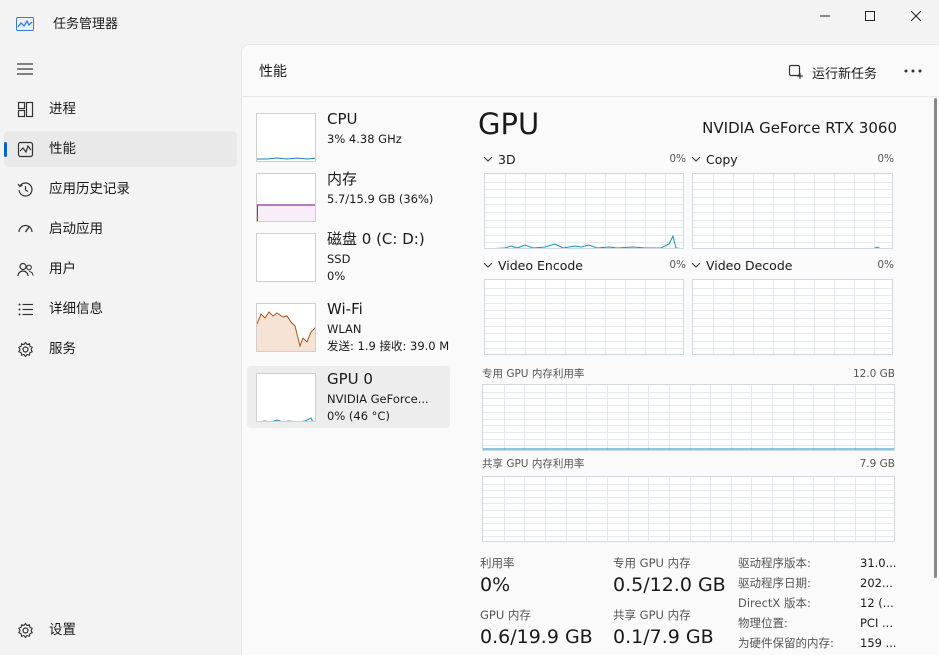  I want to click on device-item-disk: 磁盘 0 (C: D:) SSD 0%, so click(348, 257).